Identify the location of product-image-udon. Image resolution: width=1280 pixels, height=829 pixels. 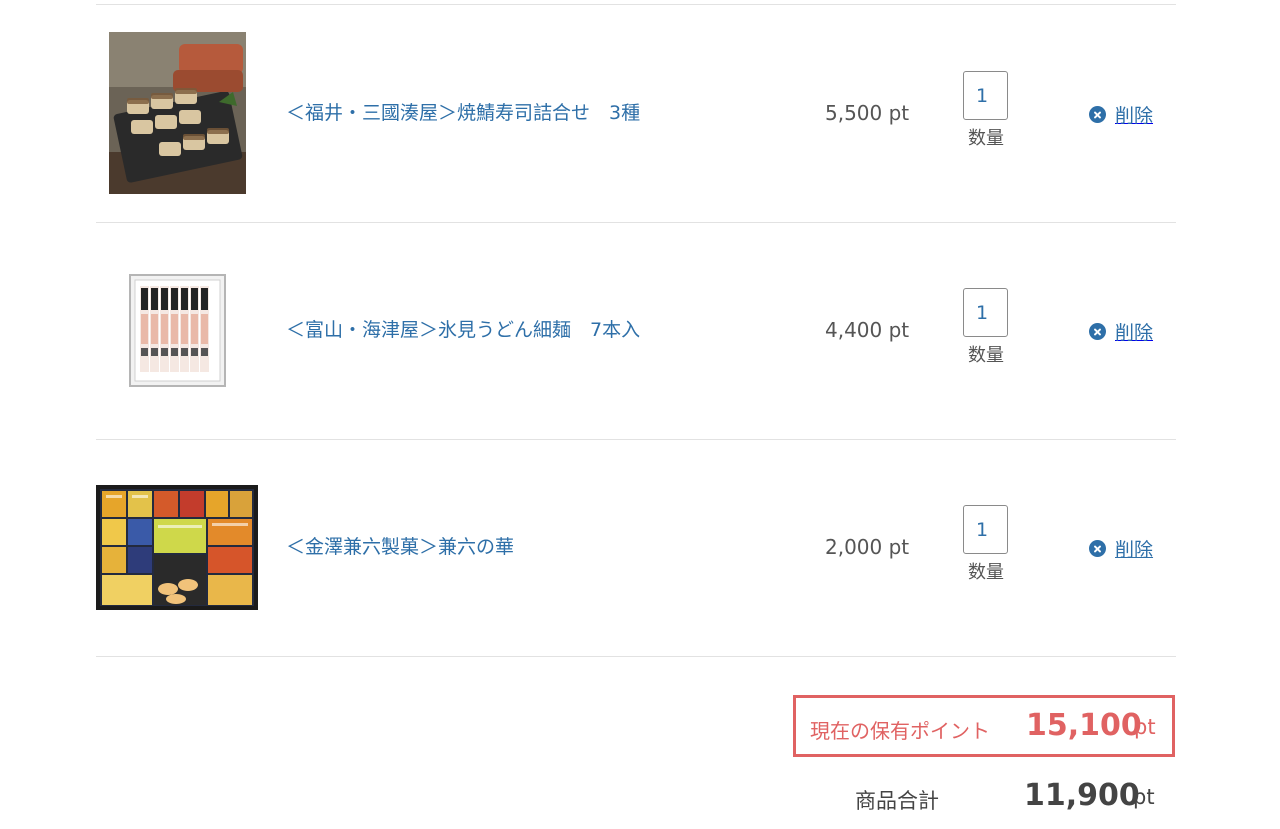
(177, 330).